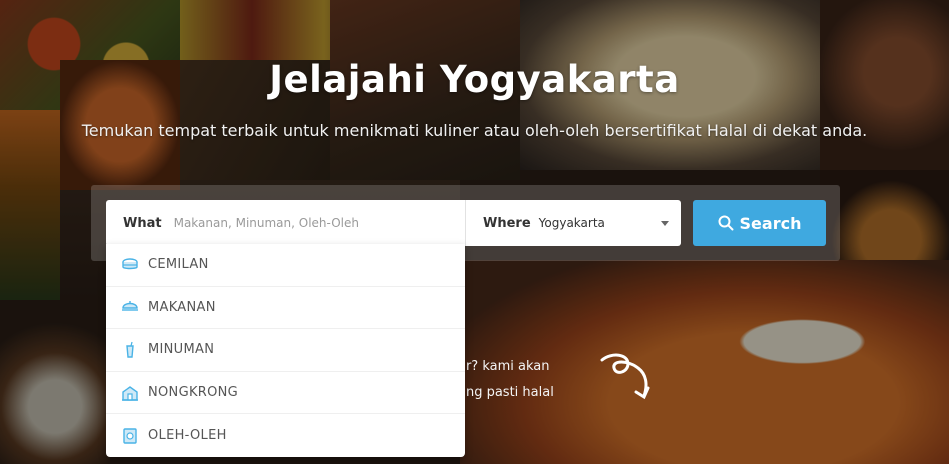 Image resolution: width=949 pixels, height=464 pixels. What do you see at coordinates (130, 307) in the screenshot?
I see `food-icon` at bounding box center [130, 307].